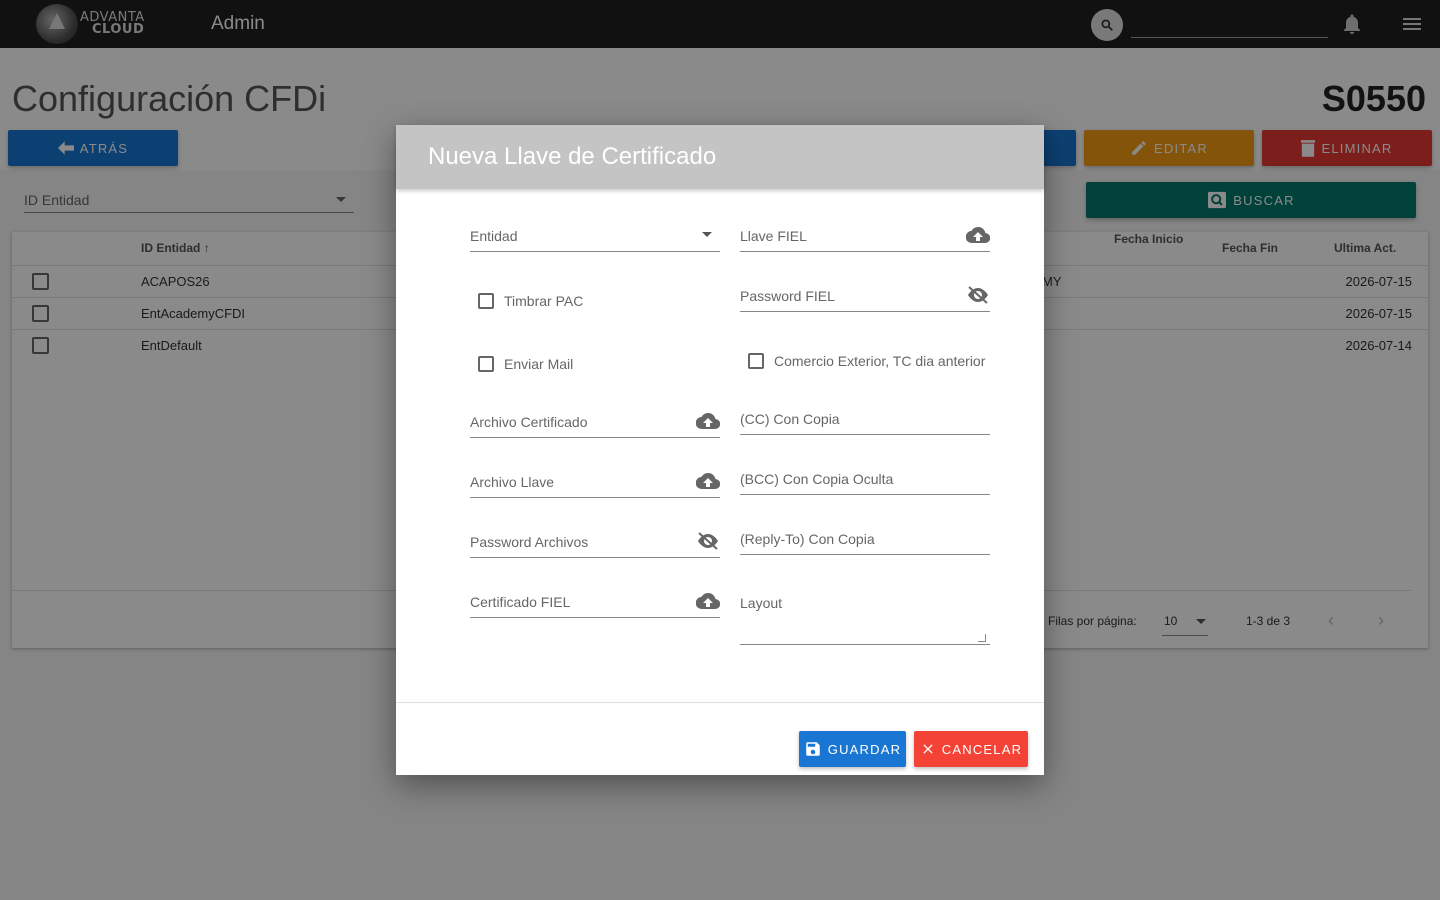 The width and height of the screenshot is (1440, 900). I want to click on reply-to-label: (Reply-To) Con Copia, so click(807, 539).